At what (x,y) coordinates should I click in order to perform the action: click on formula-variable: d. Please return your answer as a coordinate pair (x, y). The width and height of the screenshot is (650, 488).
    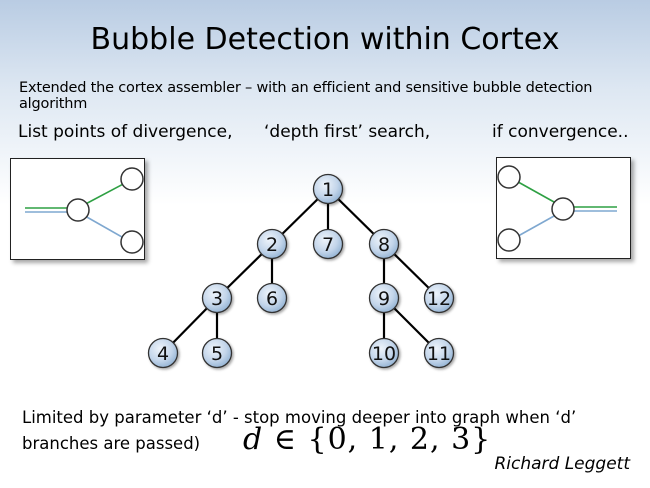
    Looking at the image, I should click on (253, 439).